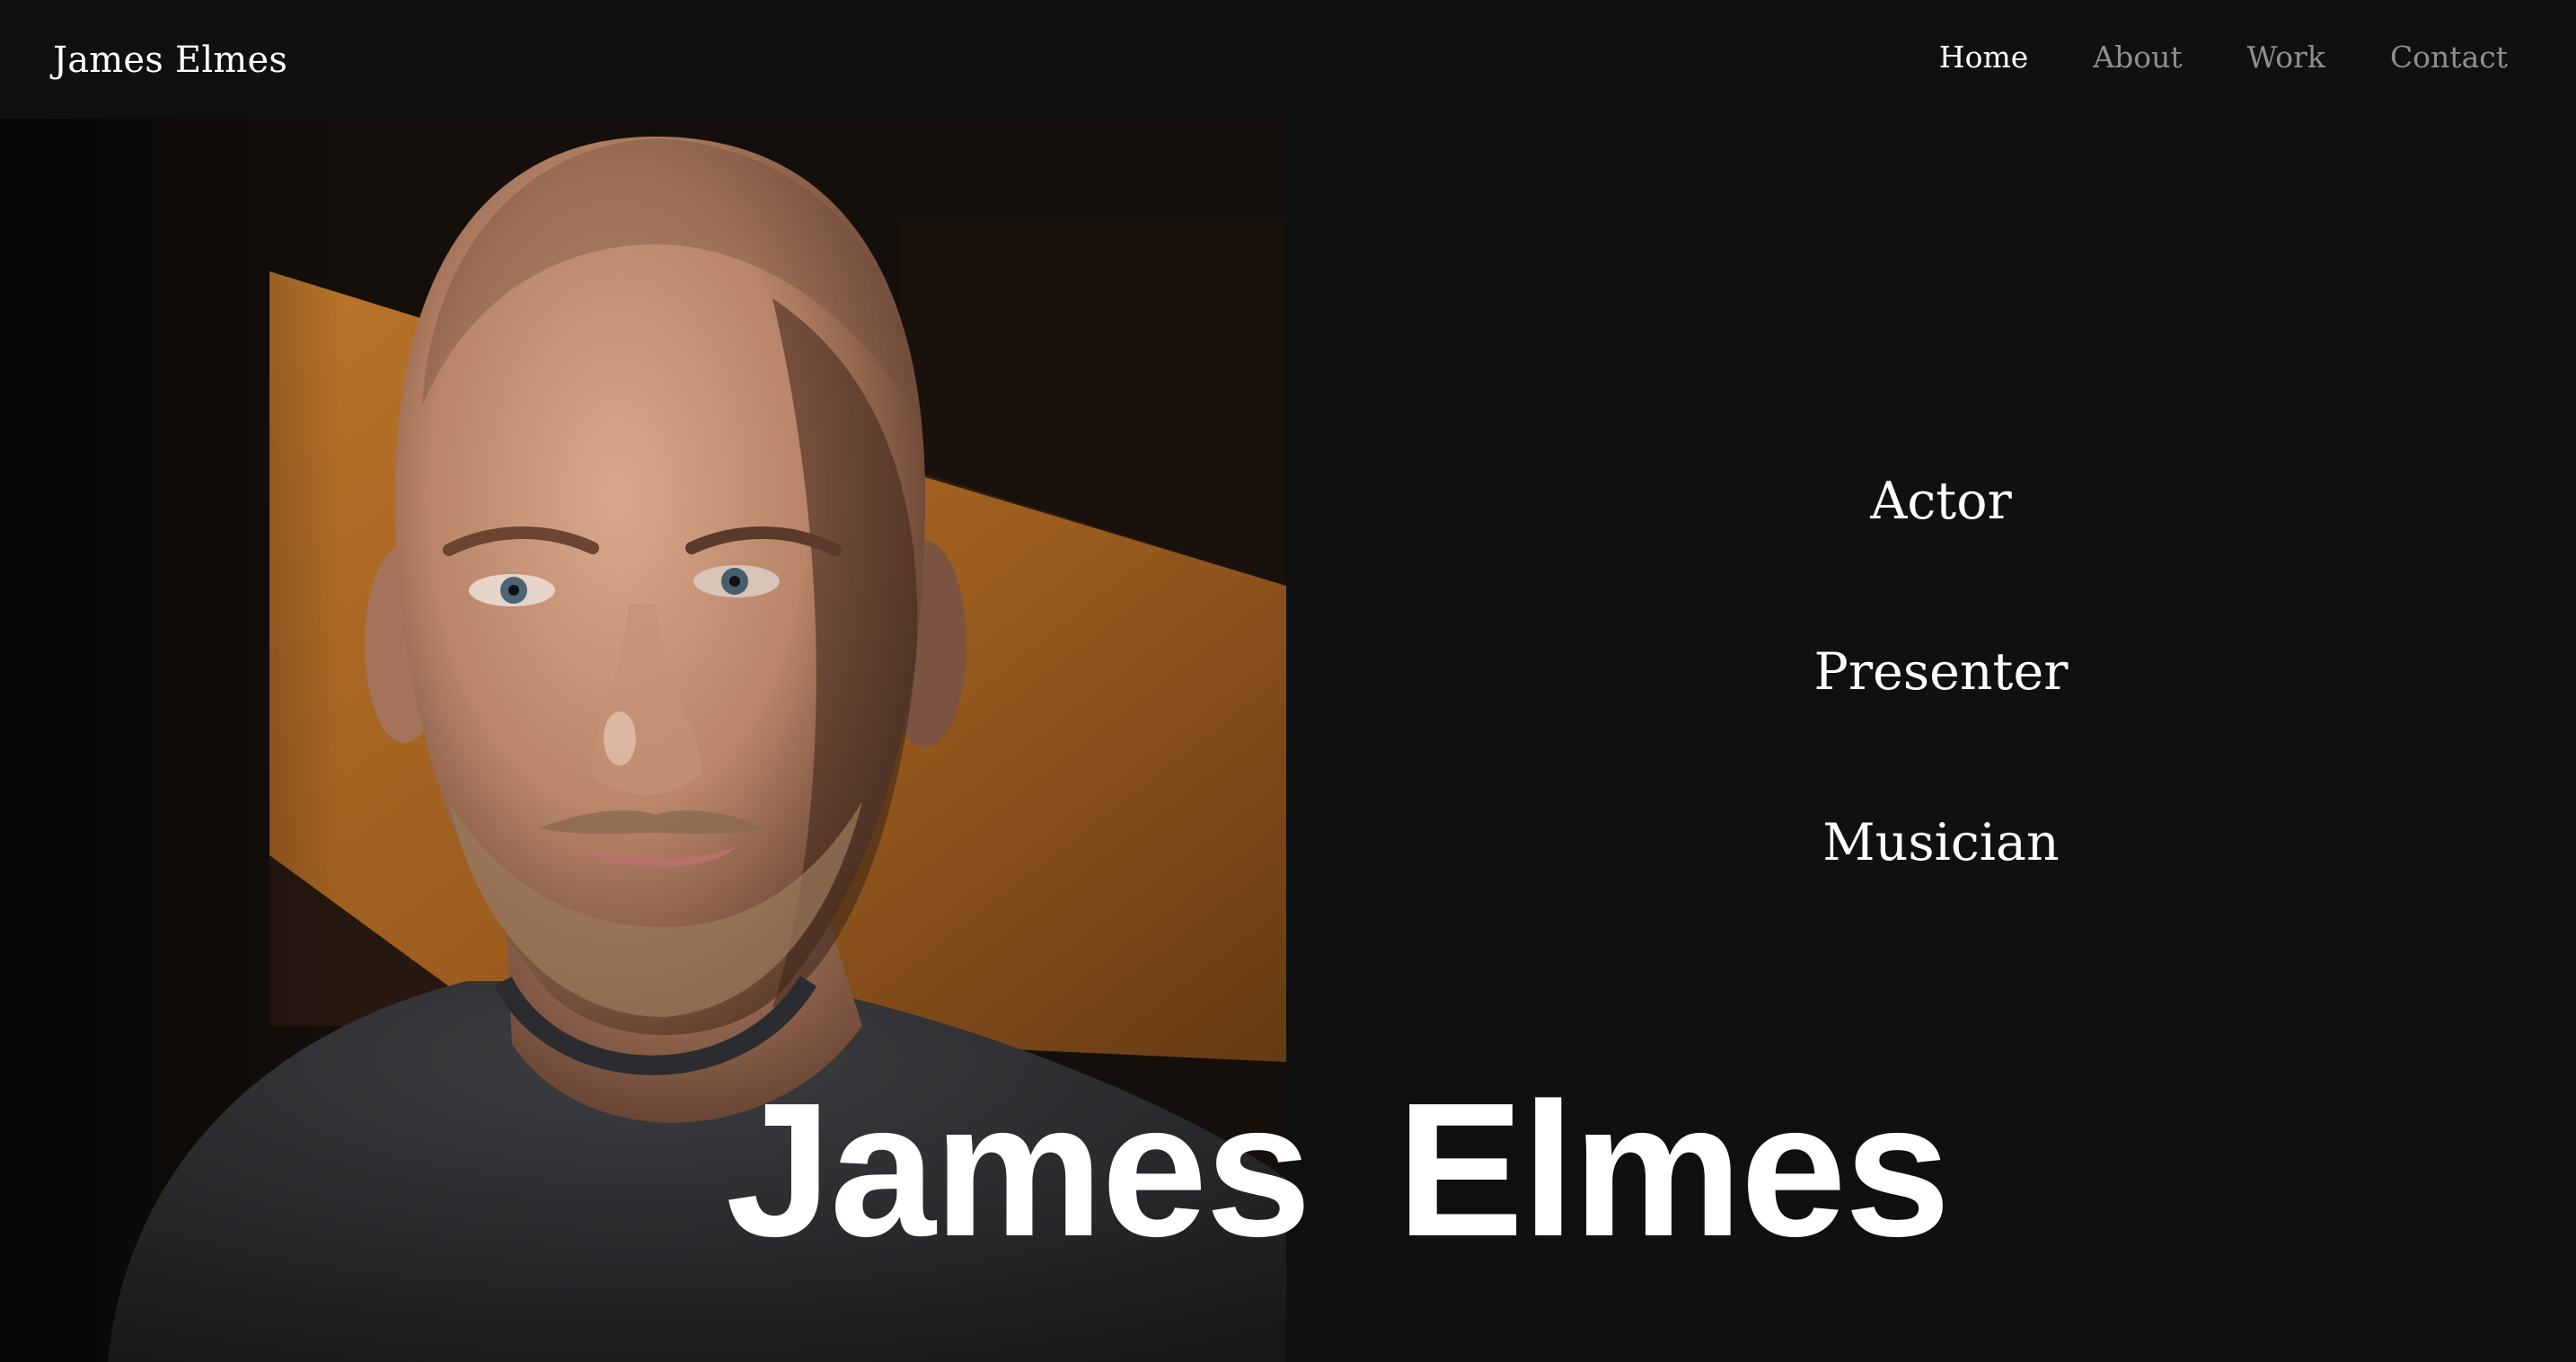 Image resolution: width=2576 pixels, height=1362 pixels. What do you see at coordinates (1941, 712) in the screenshot?
I see `roles-list: Actor Presenter Musician` at bounding box center [1941, 712].